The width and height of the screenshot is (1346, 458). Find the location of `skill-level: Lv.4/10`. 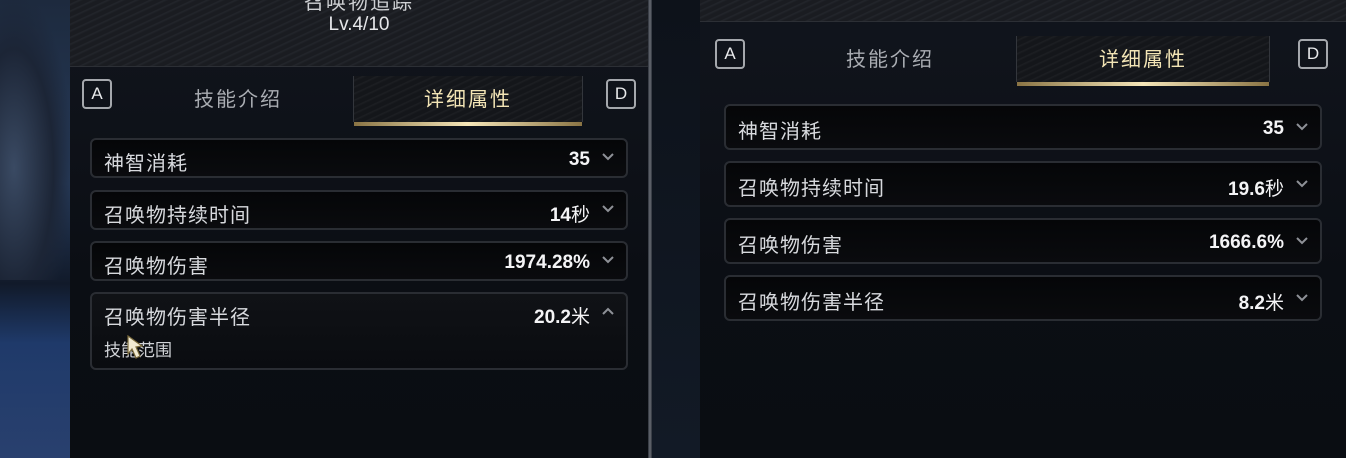

skill-level: Lv.4/10 is located at coordinates (359, 24).